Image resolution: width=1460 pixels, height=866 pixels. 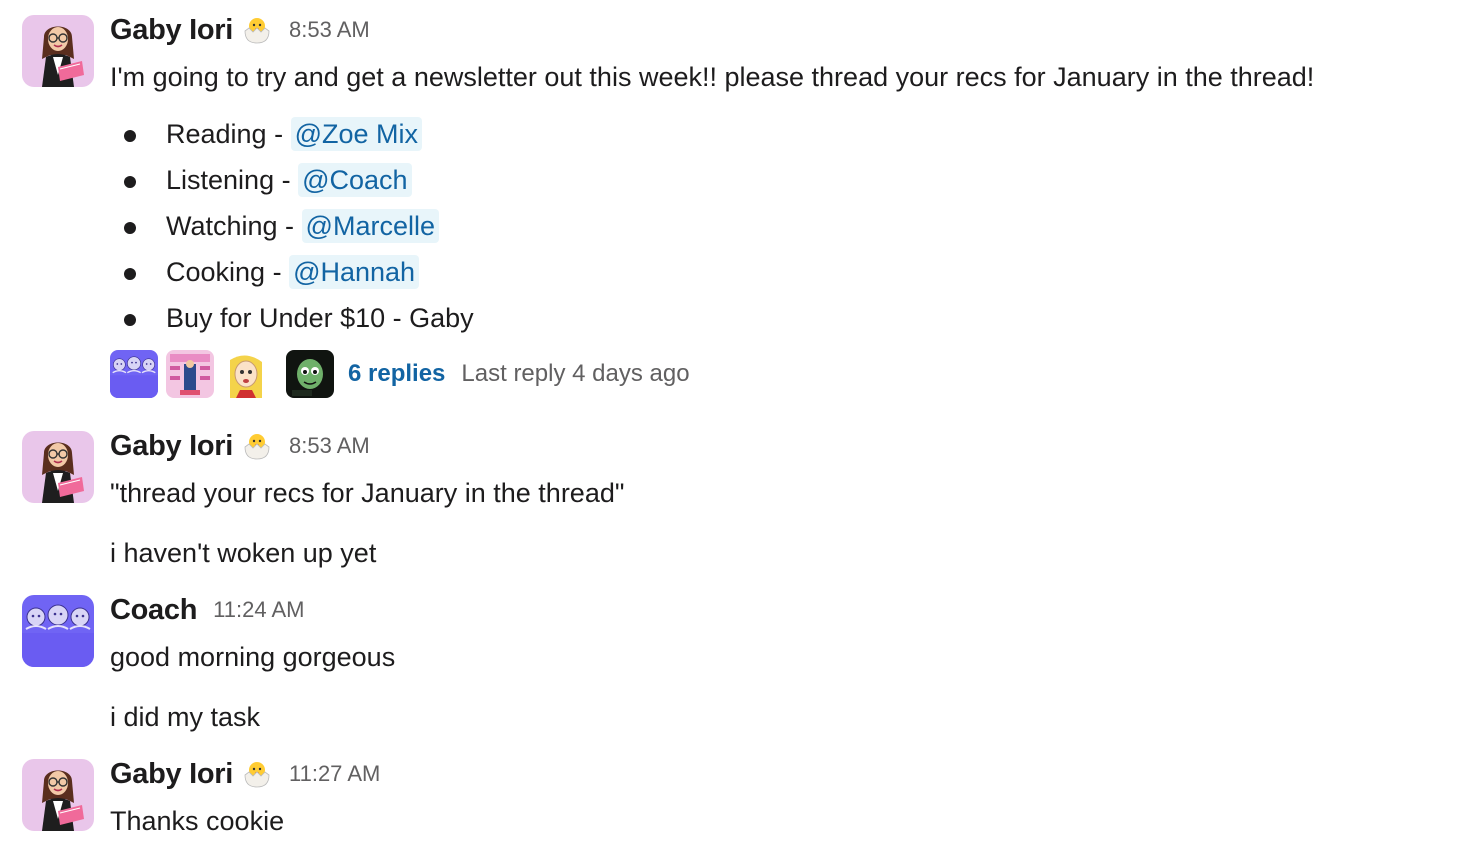 I want to click on list-item: Cooking - @Hannah, so click(x=292, y=272).